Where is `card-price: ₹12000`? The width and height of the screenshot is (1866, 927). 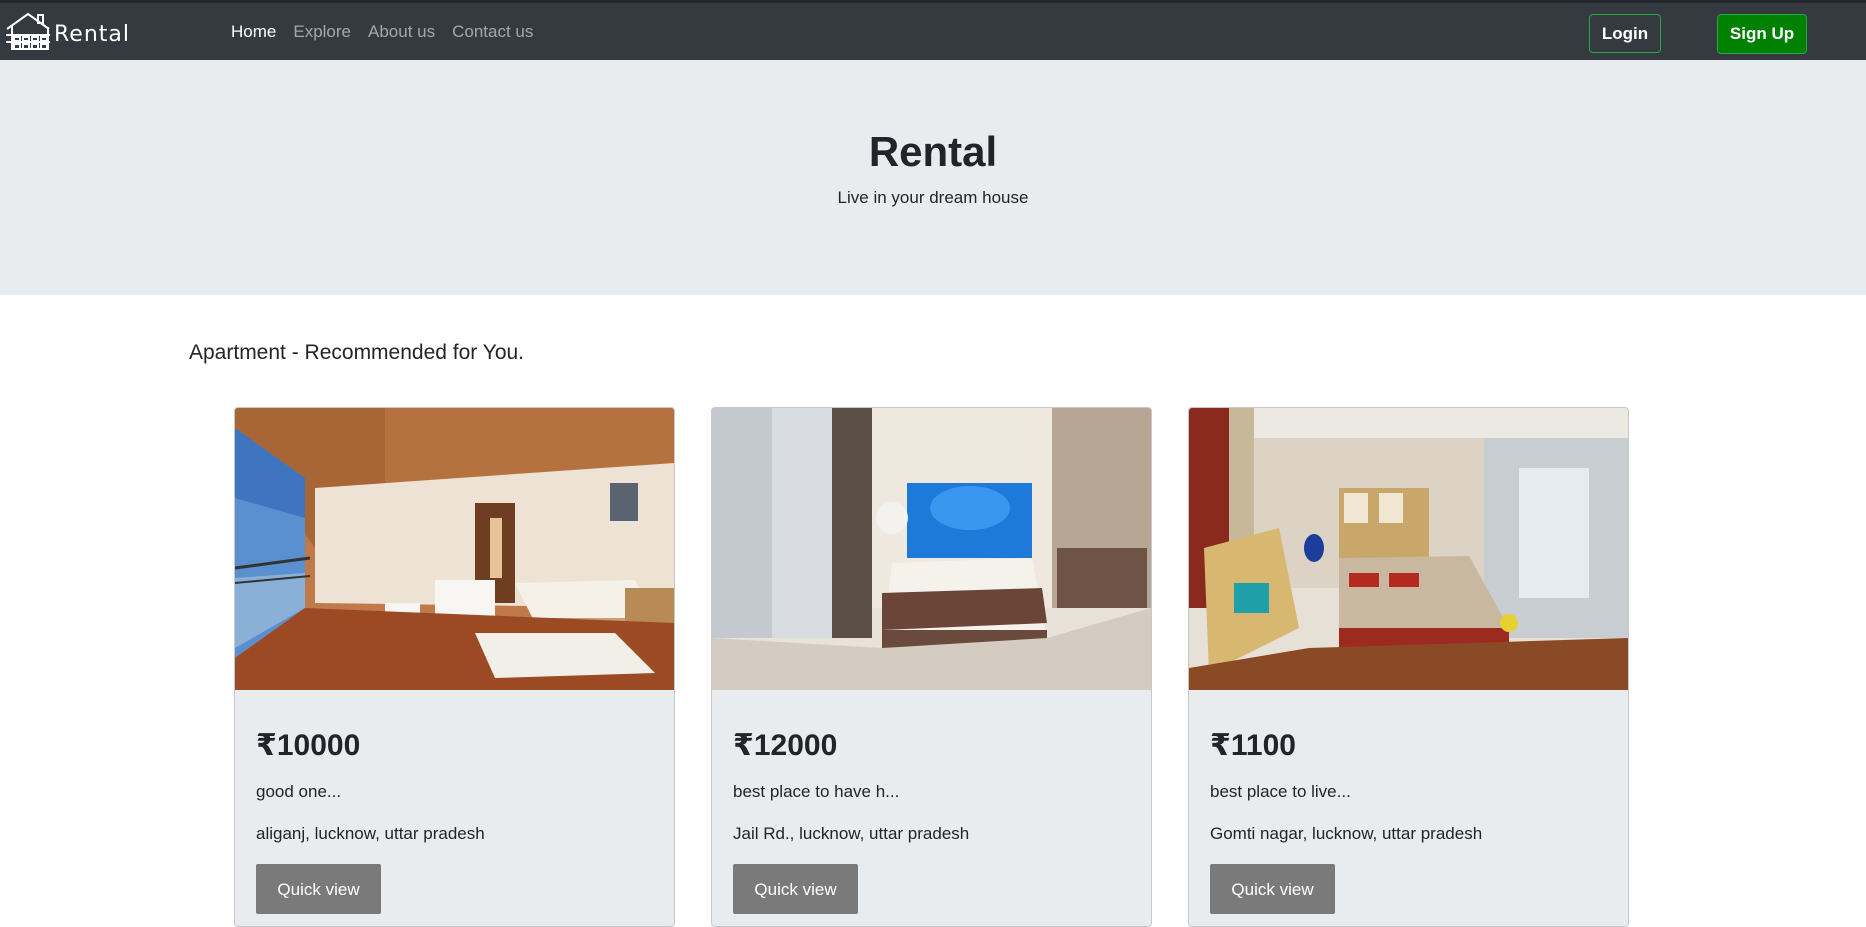
card-price: ₹12000 is located at coordinates (785, 745).